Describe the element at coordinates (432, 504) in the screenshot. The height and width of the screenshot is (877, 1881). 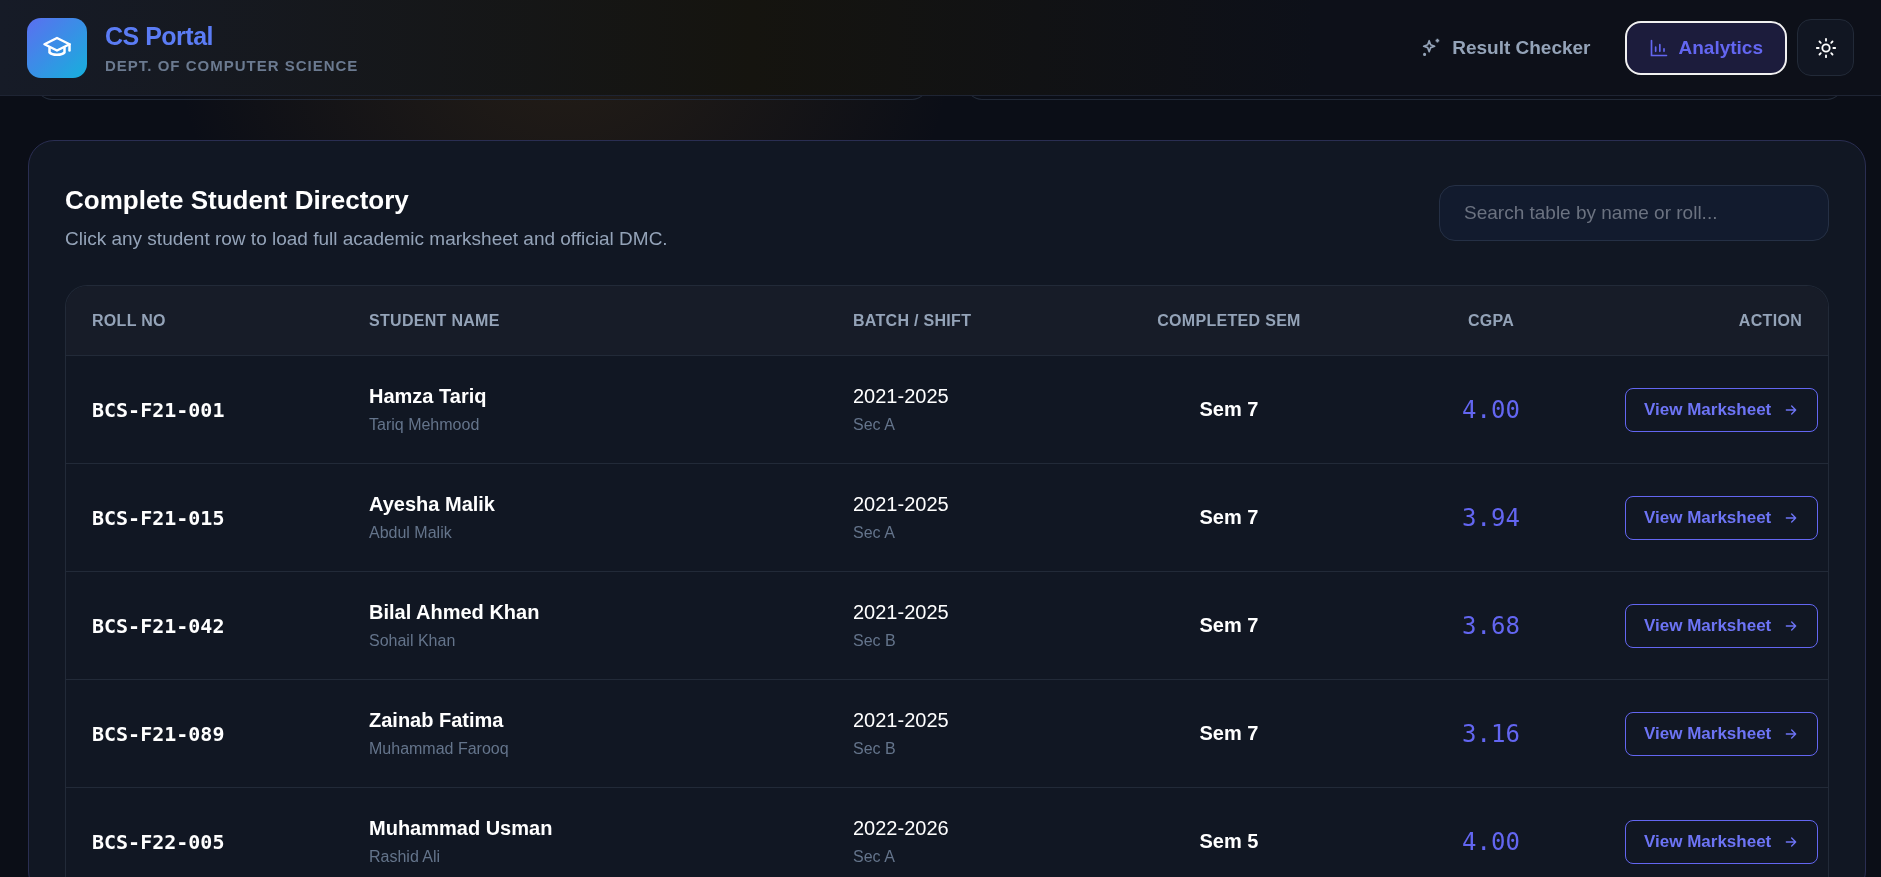
I see `student-name: Ayesha Malik` at that location.